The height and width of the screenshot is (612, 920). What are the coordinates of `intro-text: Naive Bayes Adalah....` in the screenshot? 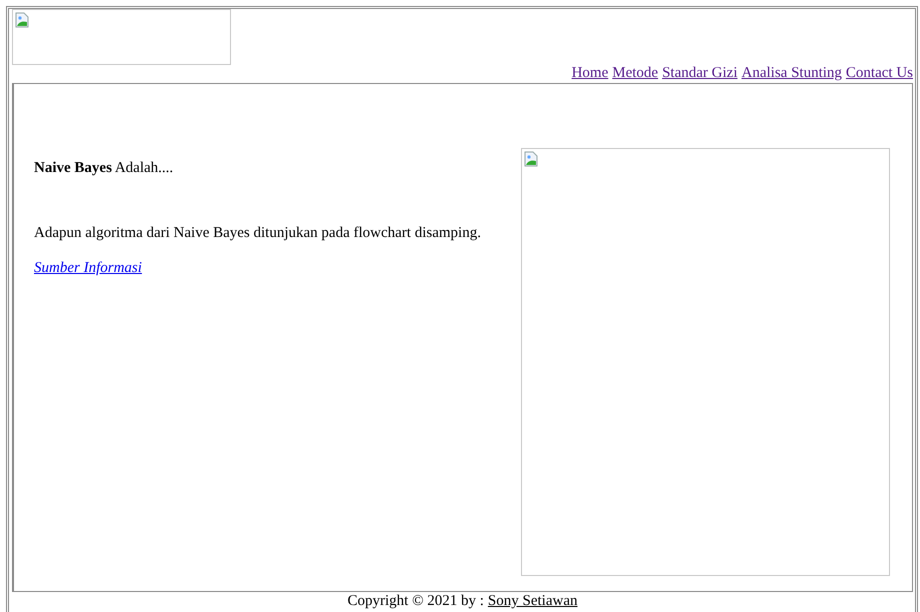 It's located at (104, 168).